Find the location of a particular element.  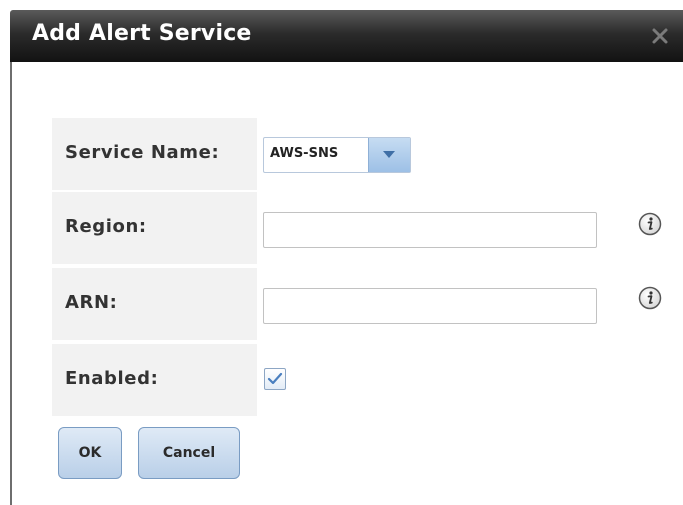

arn-label-cell: ARN: is located at coordinates (154, 304).